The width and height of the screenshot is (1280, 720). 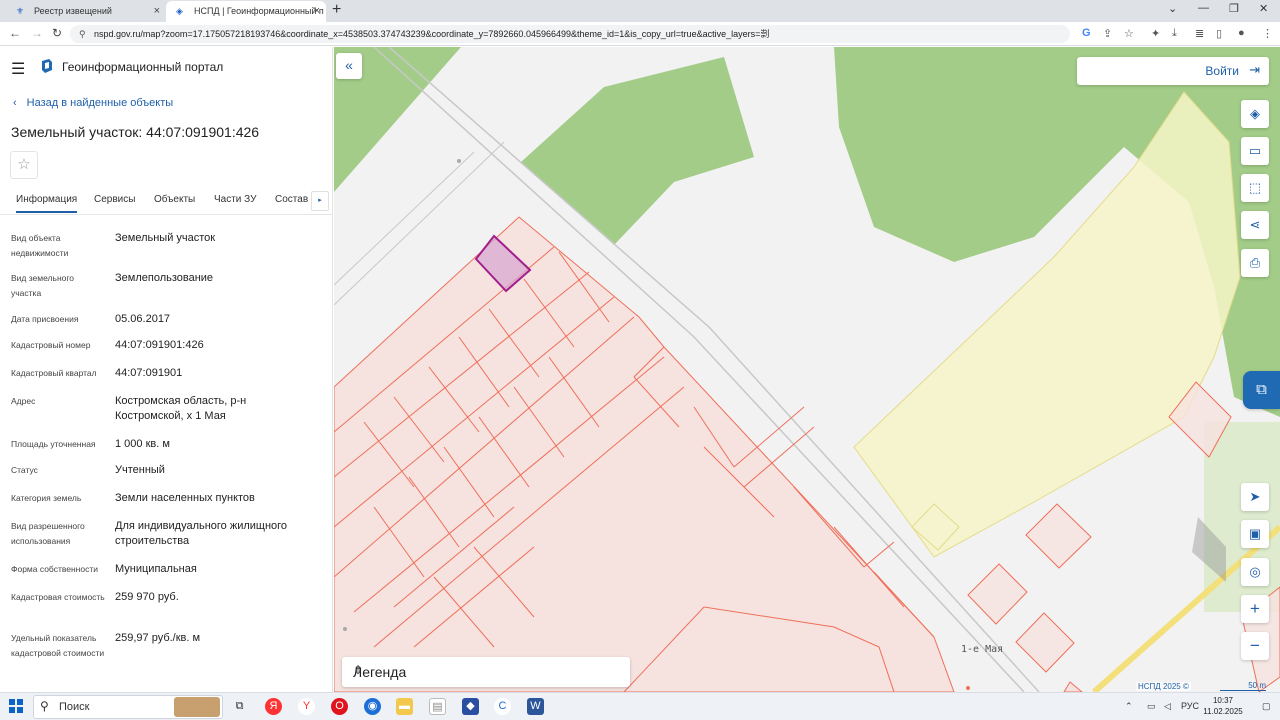 I want to click on tab-parts: Части ЗУ, so click(x=235, y=199).